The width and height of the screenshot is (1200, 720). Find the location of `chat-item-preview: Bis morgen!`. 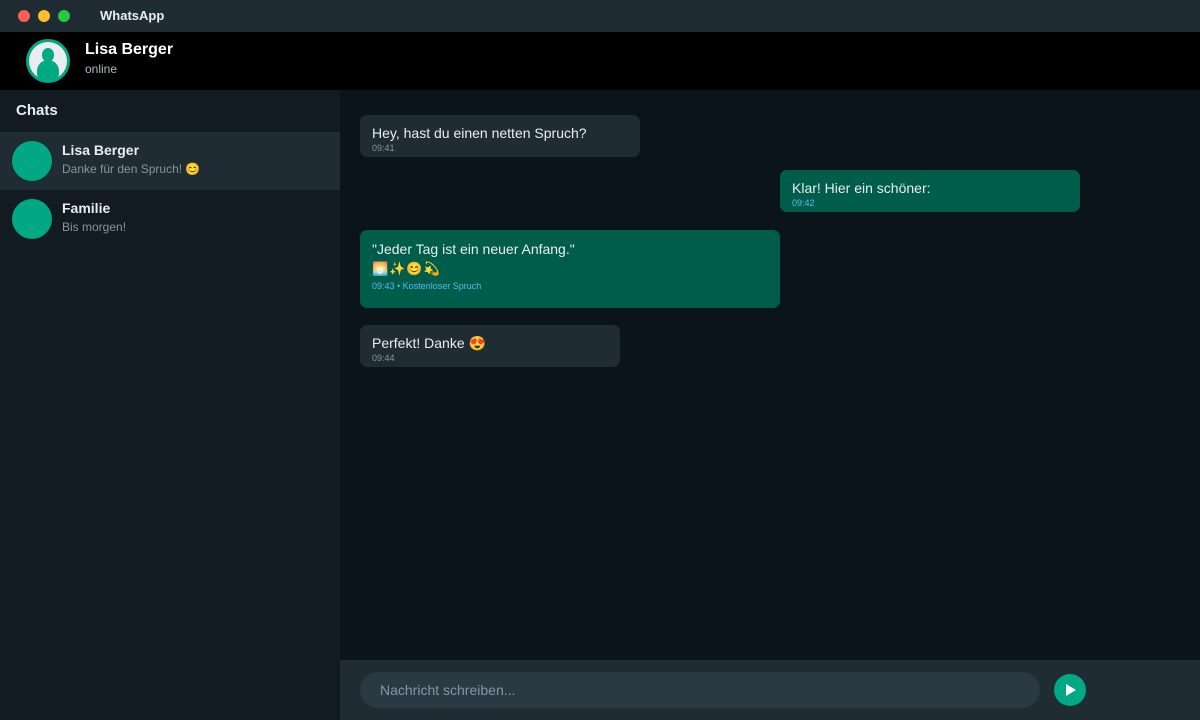

chat-item-preview: Bis morgen! is located at coordinates (94, 227).